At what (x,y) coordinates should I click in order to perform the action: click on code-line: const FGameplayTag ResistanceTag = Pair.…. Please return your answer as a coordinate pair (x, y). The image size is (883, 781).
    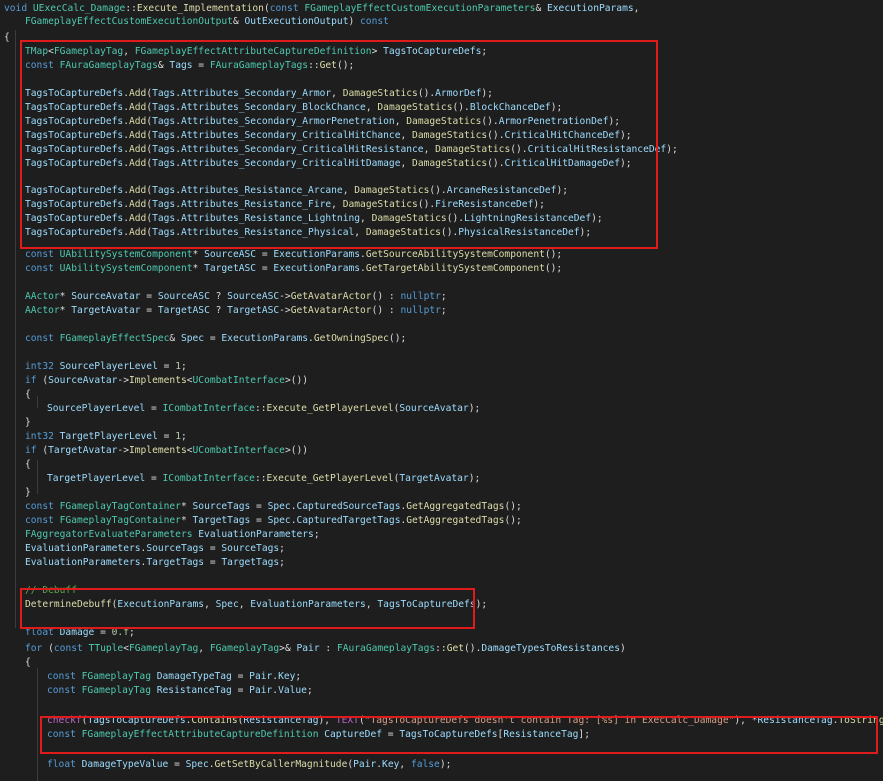
    Looking at the image, I should click on (180, 691).